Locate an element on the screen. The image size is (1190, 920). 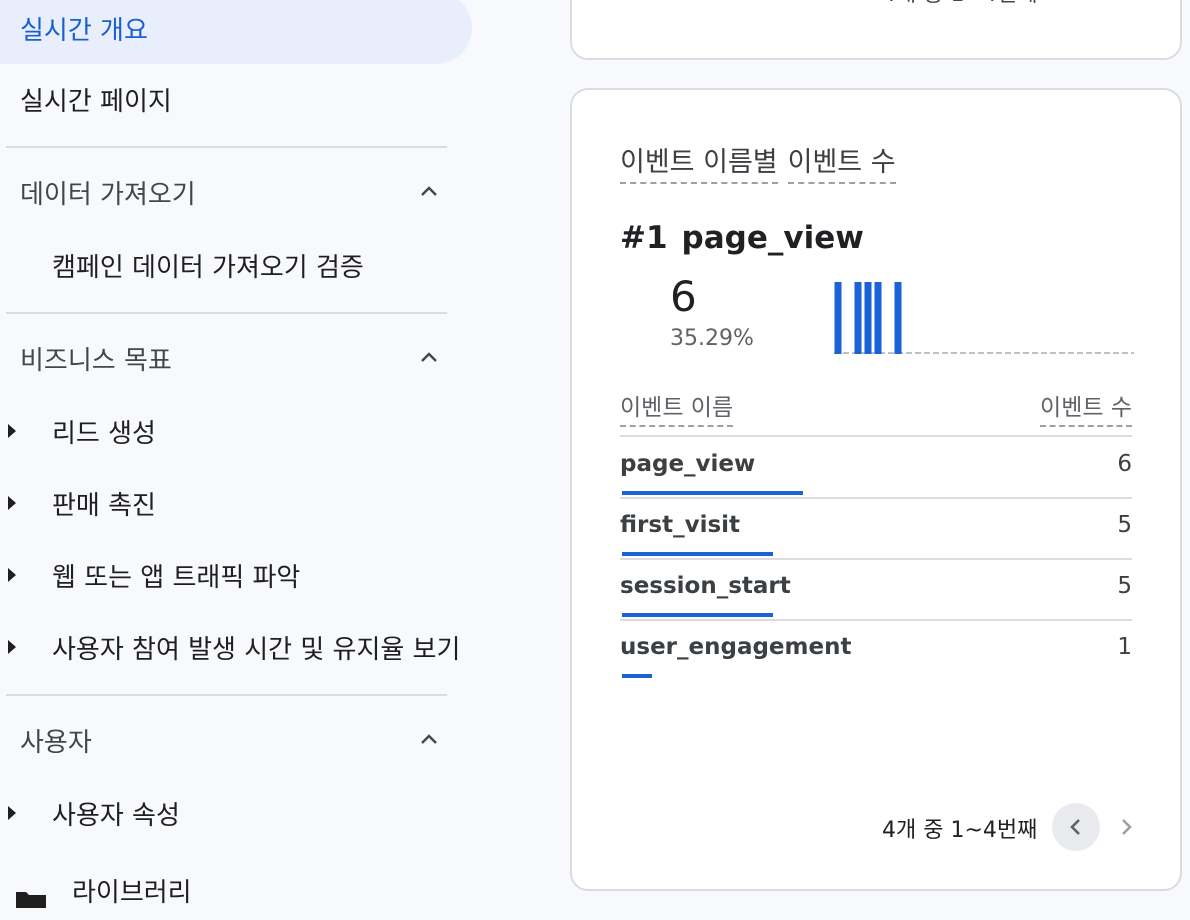
event-name-cell: session_start is located at coordinates (705, 586).